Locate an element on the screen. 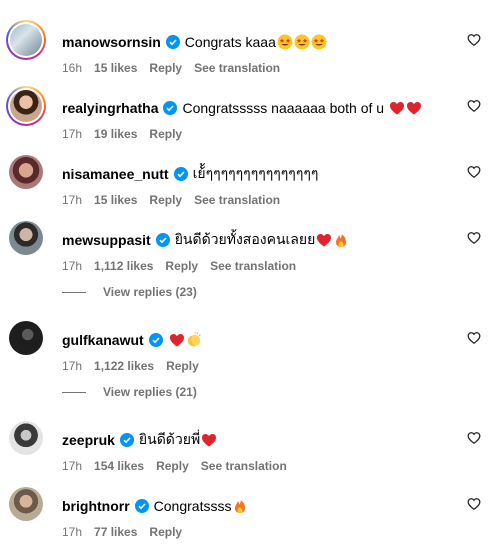 Image resolution: width=489 pixels, height=552 pixels. comment-text: เย้้ๆๆๆๆๆๆๆๆๆๆๆๆๆๆๆ is located at coordinates (255, 173).